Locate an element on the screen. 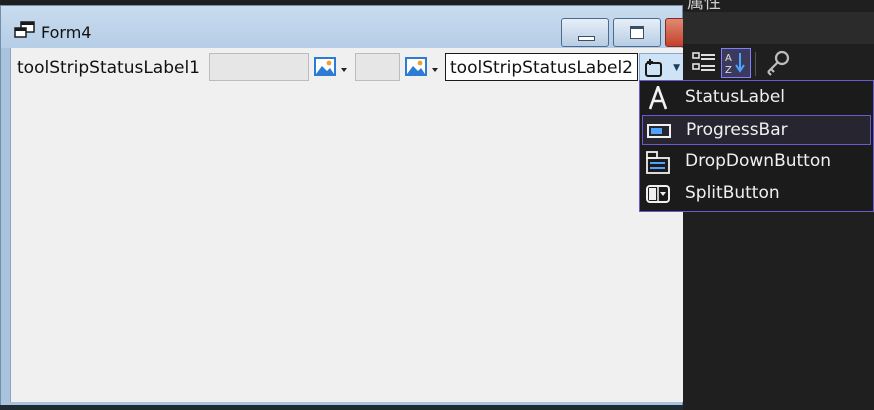  menu-item-dropdown-button: DropDownButton is located at coordinates (756, 162).